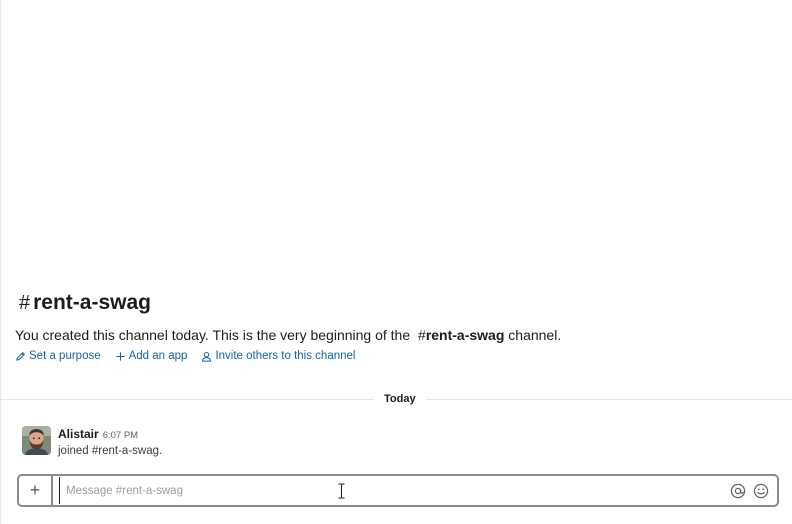 The height and width of the screenshot is (524, 792). Describe the element at coordinates (400, 399) in the screenshot. I see `day-divider-label: Today` at that location.